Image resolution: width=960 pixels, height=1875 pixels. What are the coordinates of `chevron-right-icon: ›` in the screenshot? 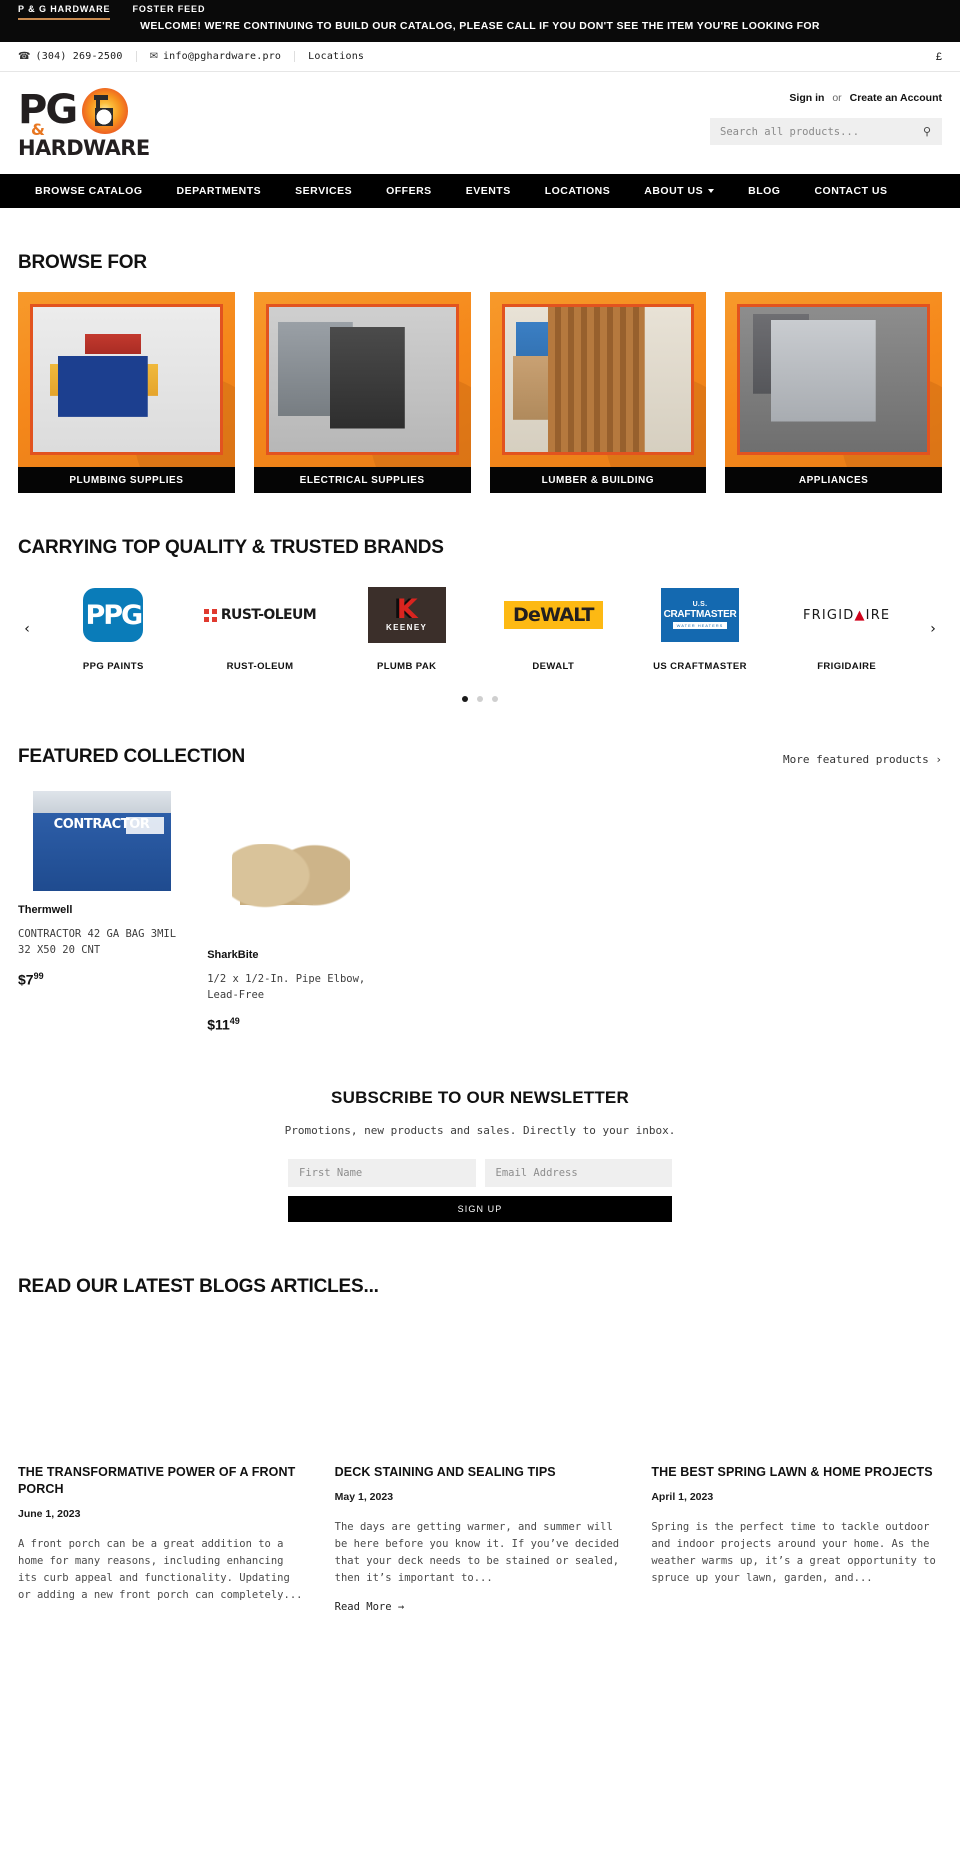 It's located at (933, 629).